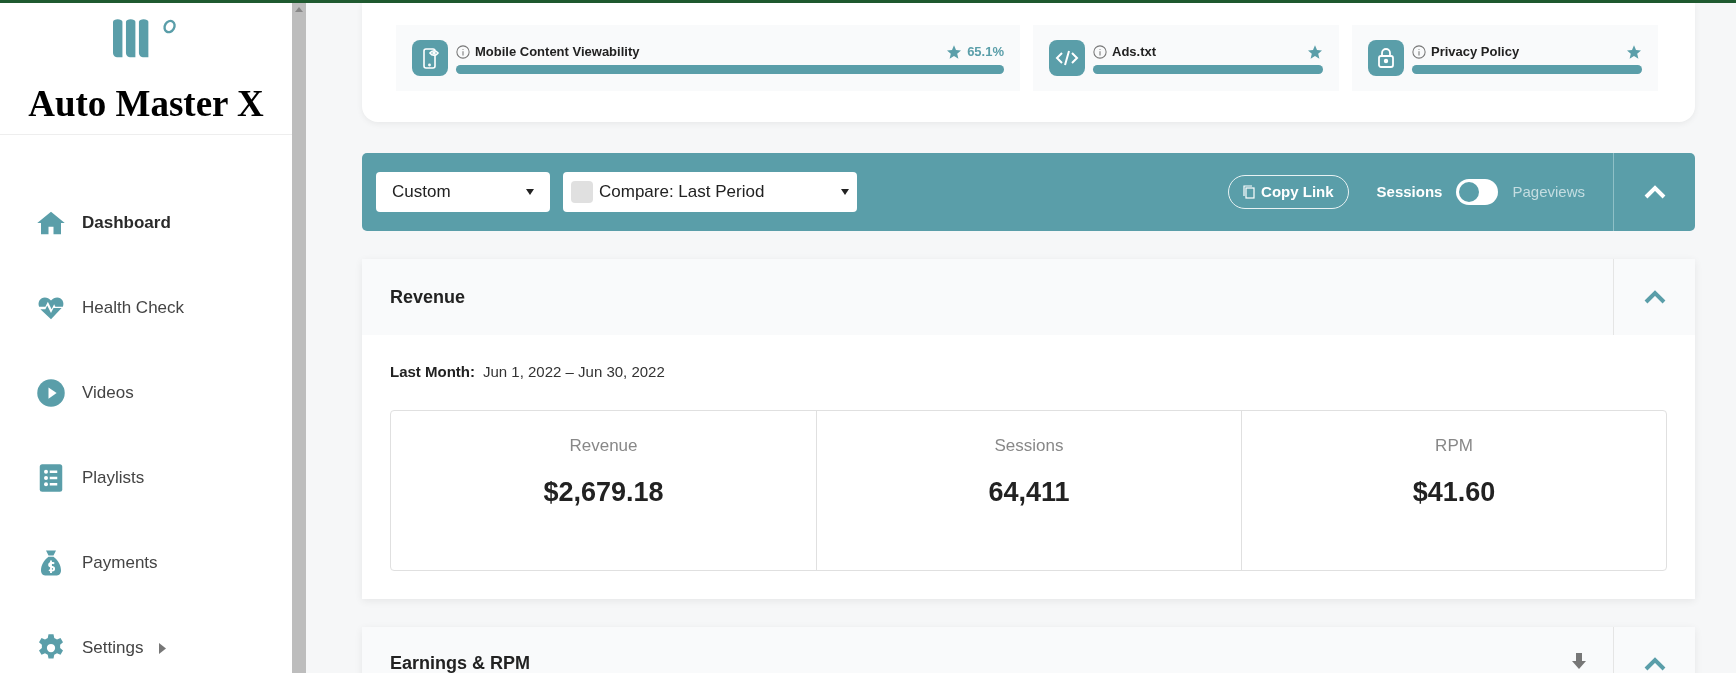  I want to click on compare-checkbox, so click(582, 192).